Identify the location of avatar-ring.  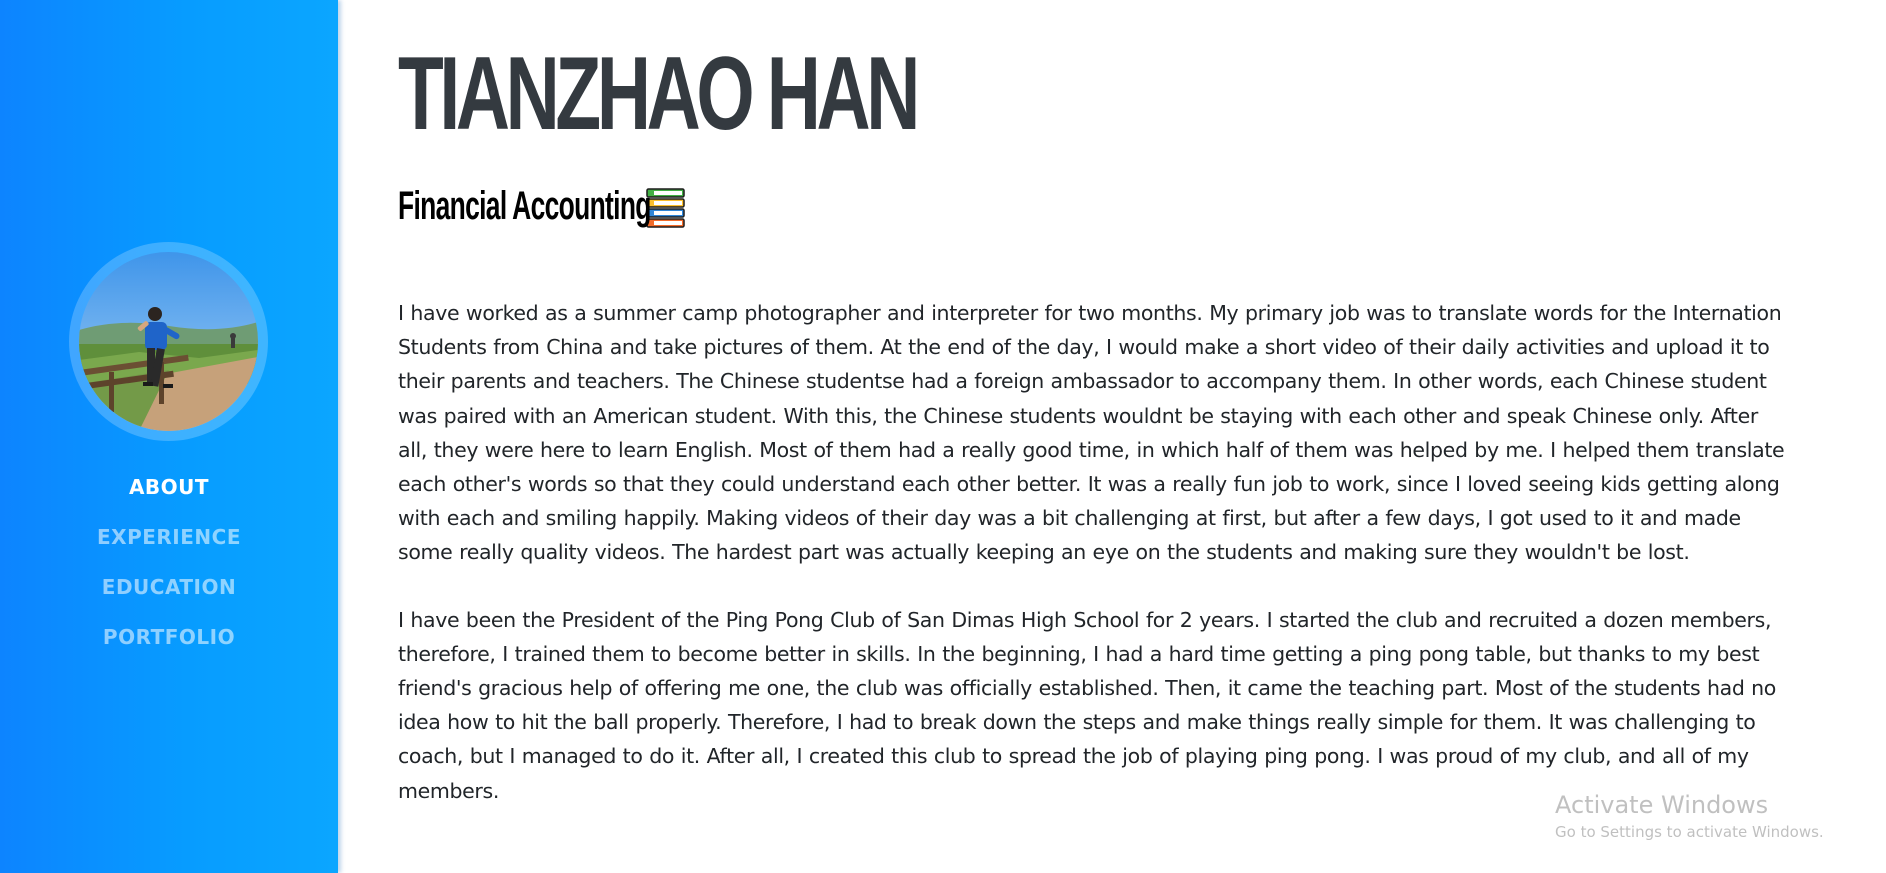
(168, 341).